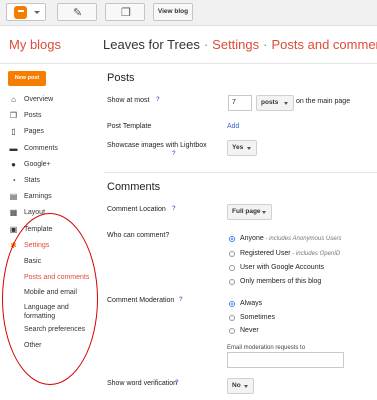 The height and width of the screenshot is (400, 377). I want to click on settings-subitem-language-and-formatting: formatting, so click(39, 317).